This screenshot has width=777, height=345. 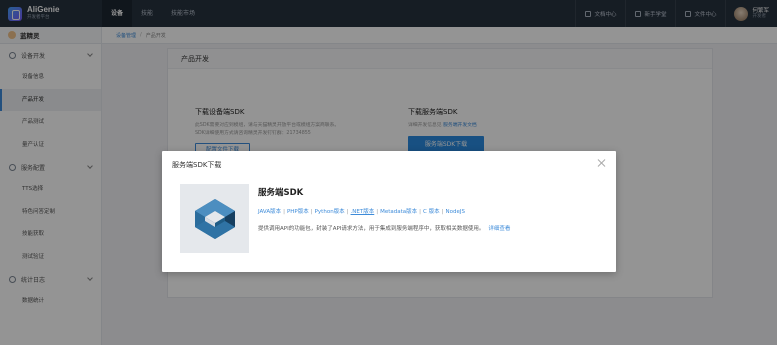 What do you see at coordinates (499, 229) in the screenshot?
I see `detail-link: 详细查看` at bounding box center [499, 229].